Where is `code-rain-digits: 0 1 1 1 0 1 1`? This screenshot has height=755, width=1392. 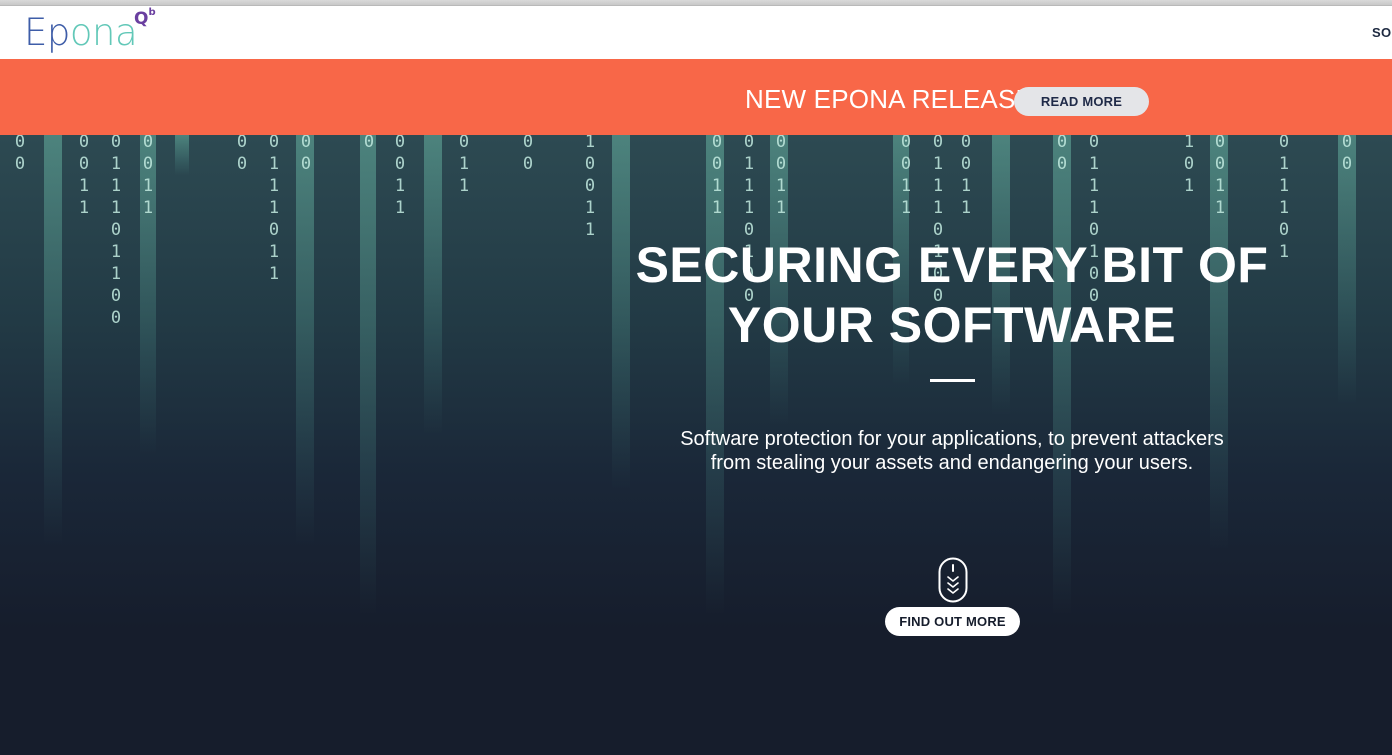
code-rain-digits: 0 1 1 1 0 1 1 is located at coordinates (274, 209).